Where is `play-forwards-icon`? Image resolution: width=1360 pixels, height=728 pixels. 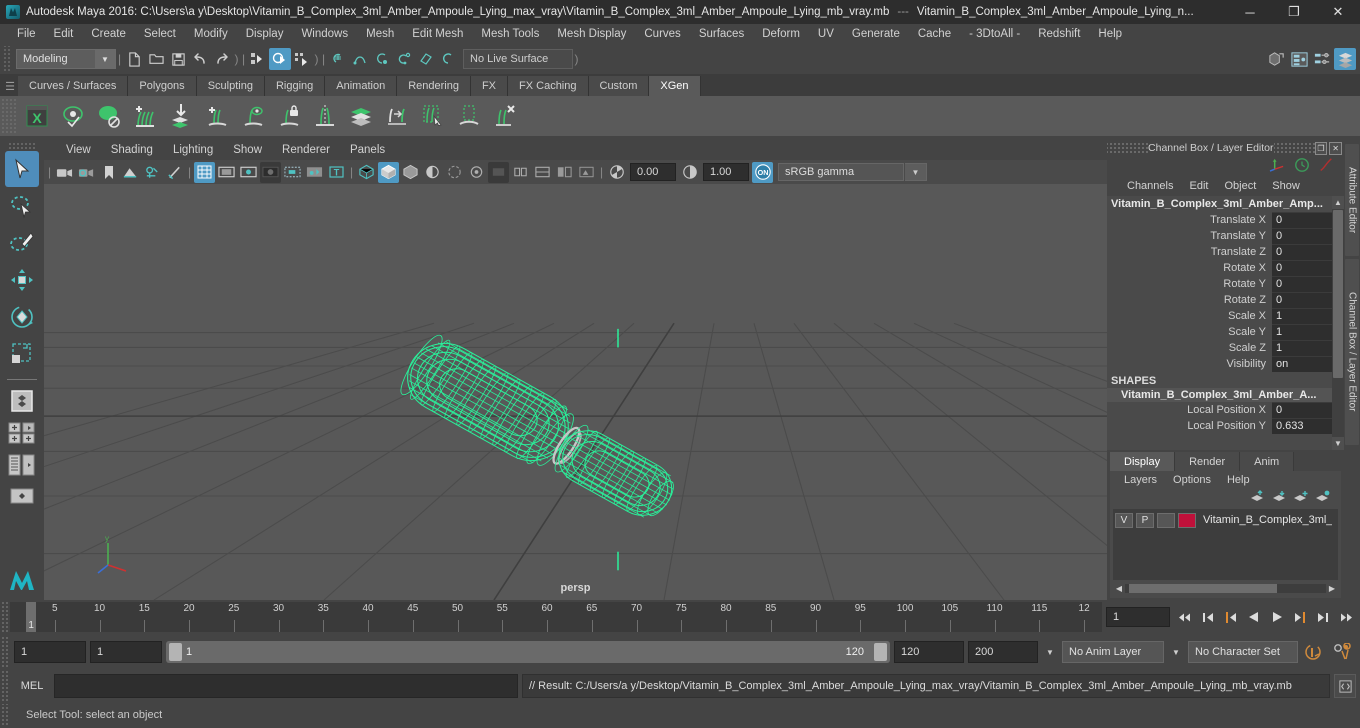 play-forwards-icon is located at coordinates (1276, 617).